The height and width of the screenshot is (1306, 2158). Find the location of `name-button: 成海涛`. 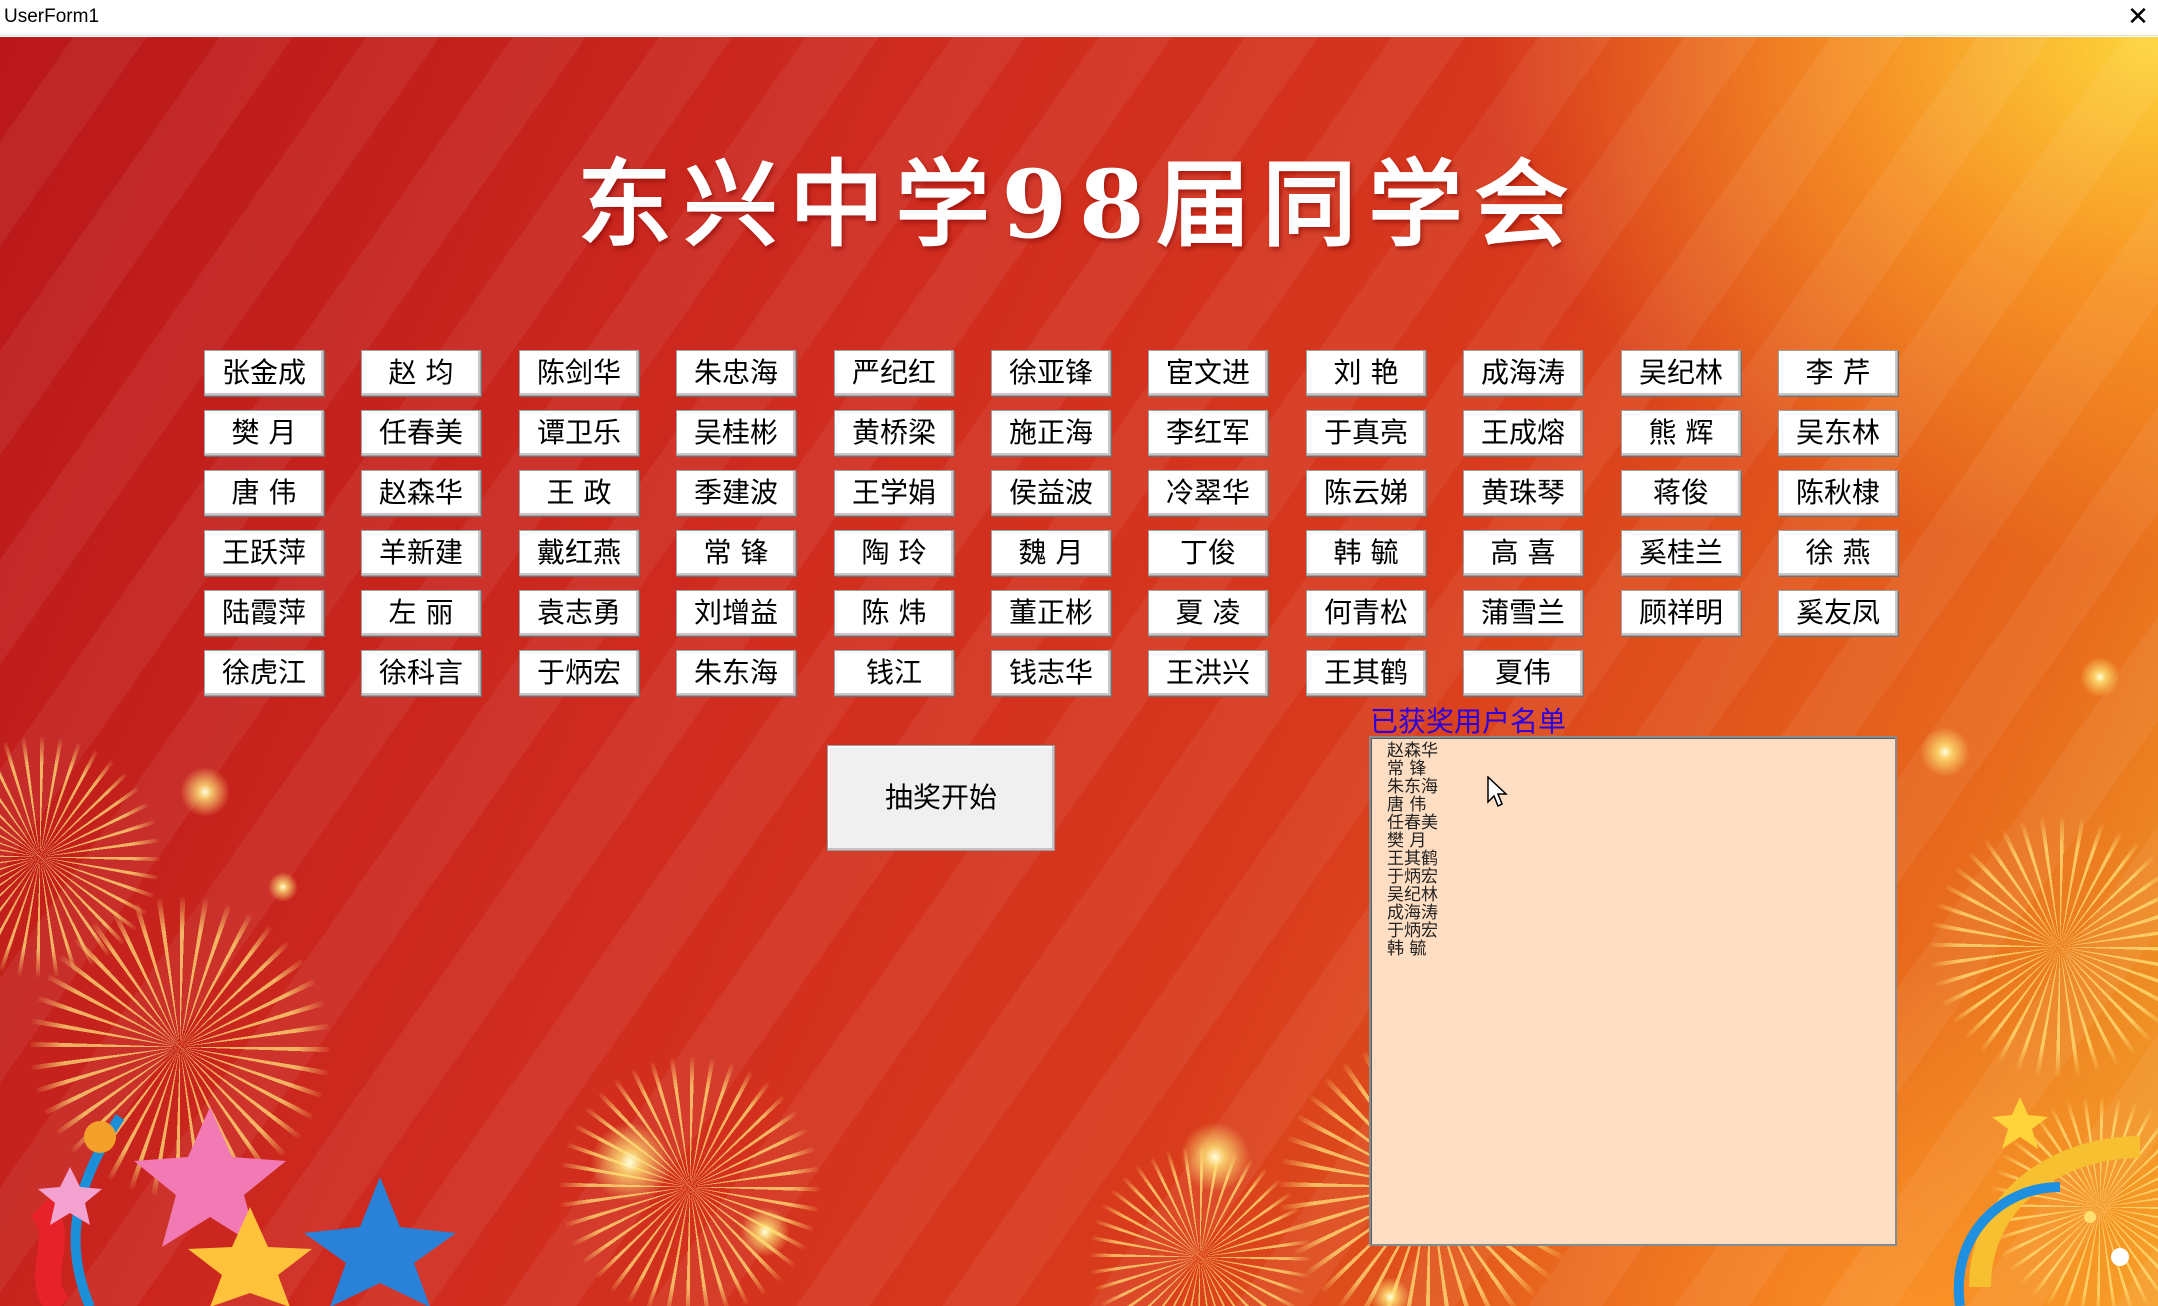

name-button: 成海涛 is located at coordinates (1523, 373).